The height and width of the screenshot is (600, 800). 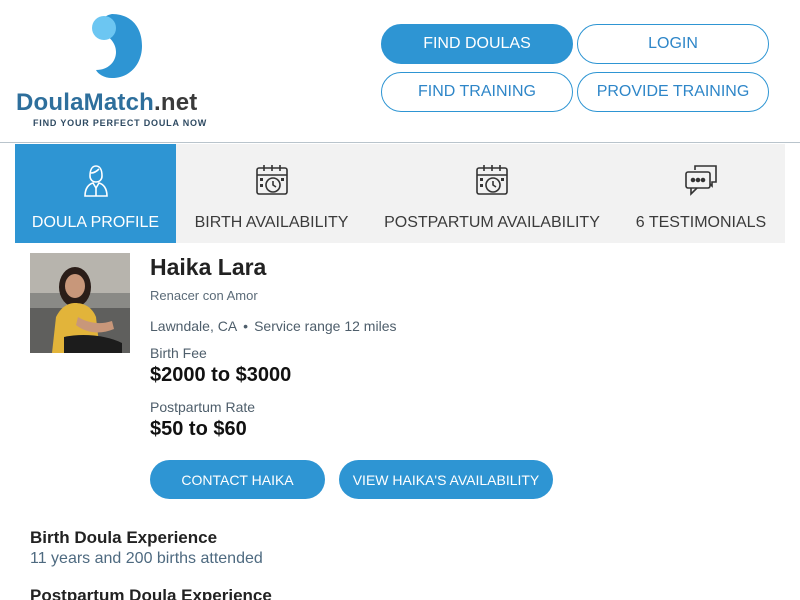 I want to click on doula-person-icon, so click(x=95, y=181).